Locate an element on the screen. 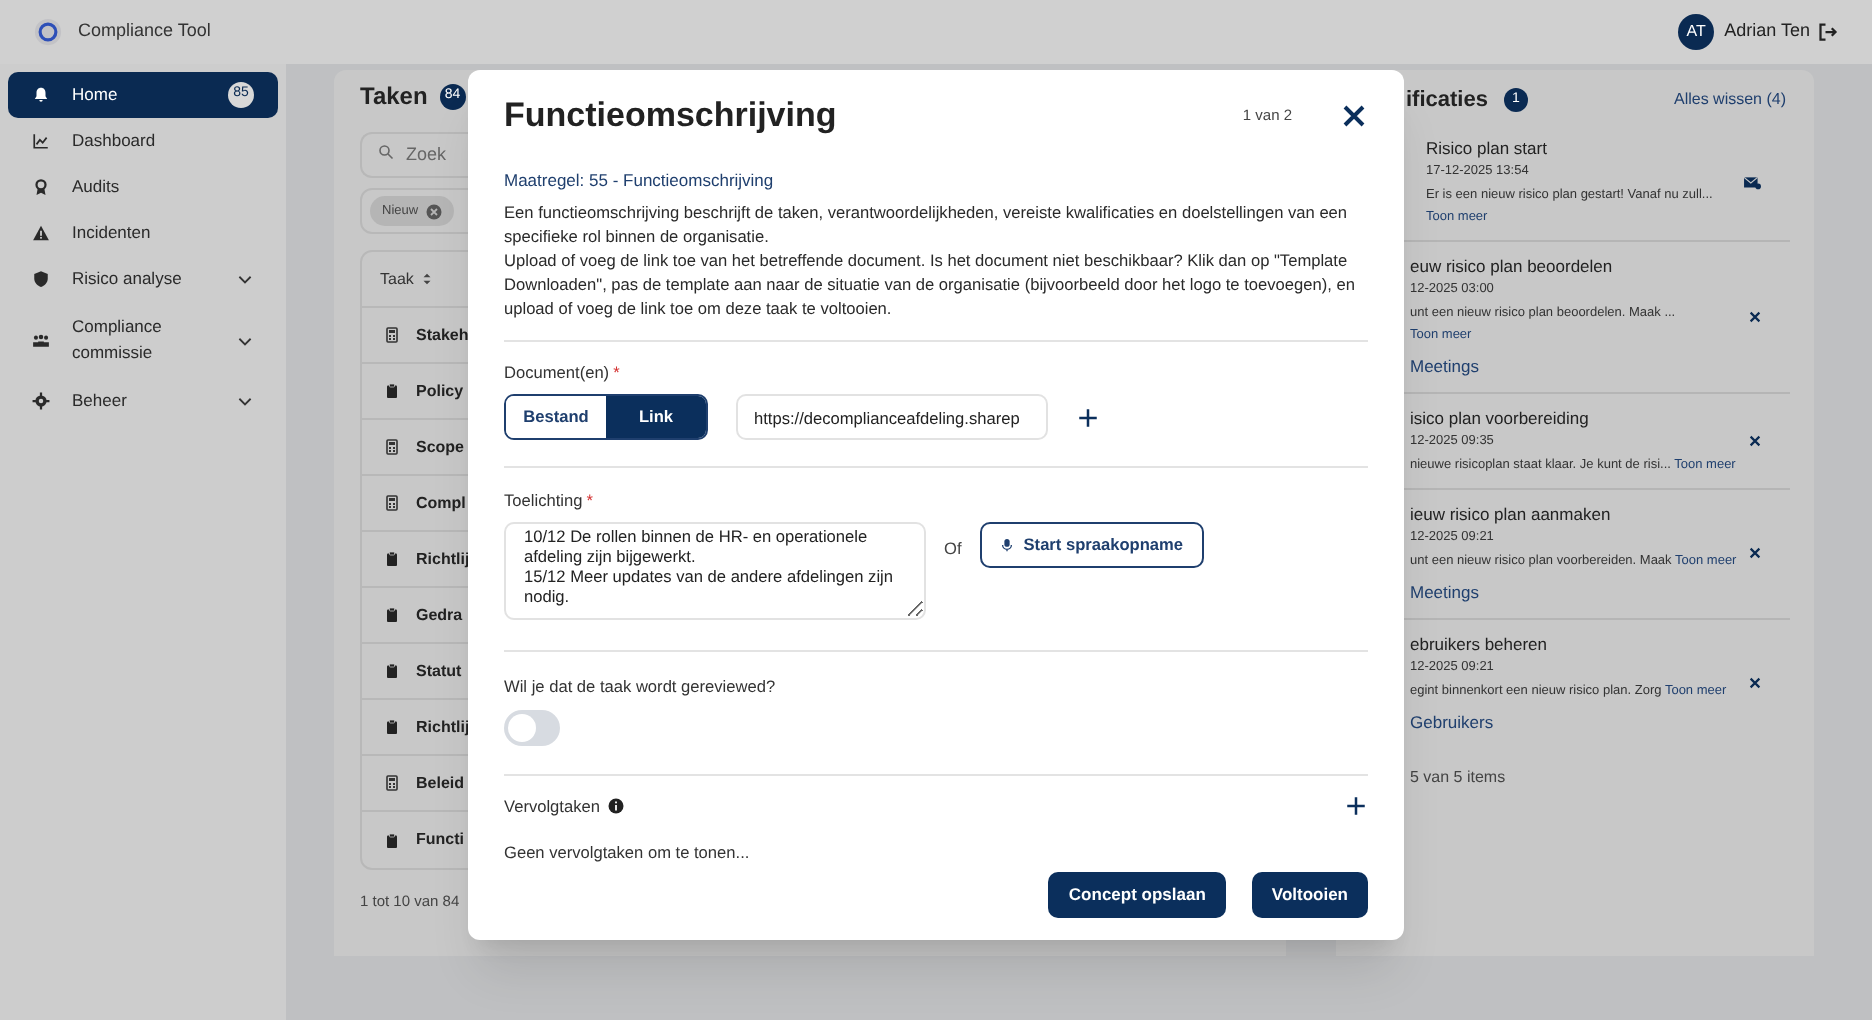 The width and height of the screenshot is (1872, 1020). remove-icon is located at coordinates (434, 211).